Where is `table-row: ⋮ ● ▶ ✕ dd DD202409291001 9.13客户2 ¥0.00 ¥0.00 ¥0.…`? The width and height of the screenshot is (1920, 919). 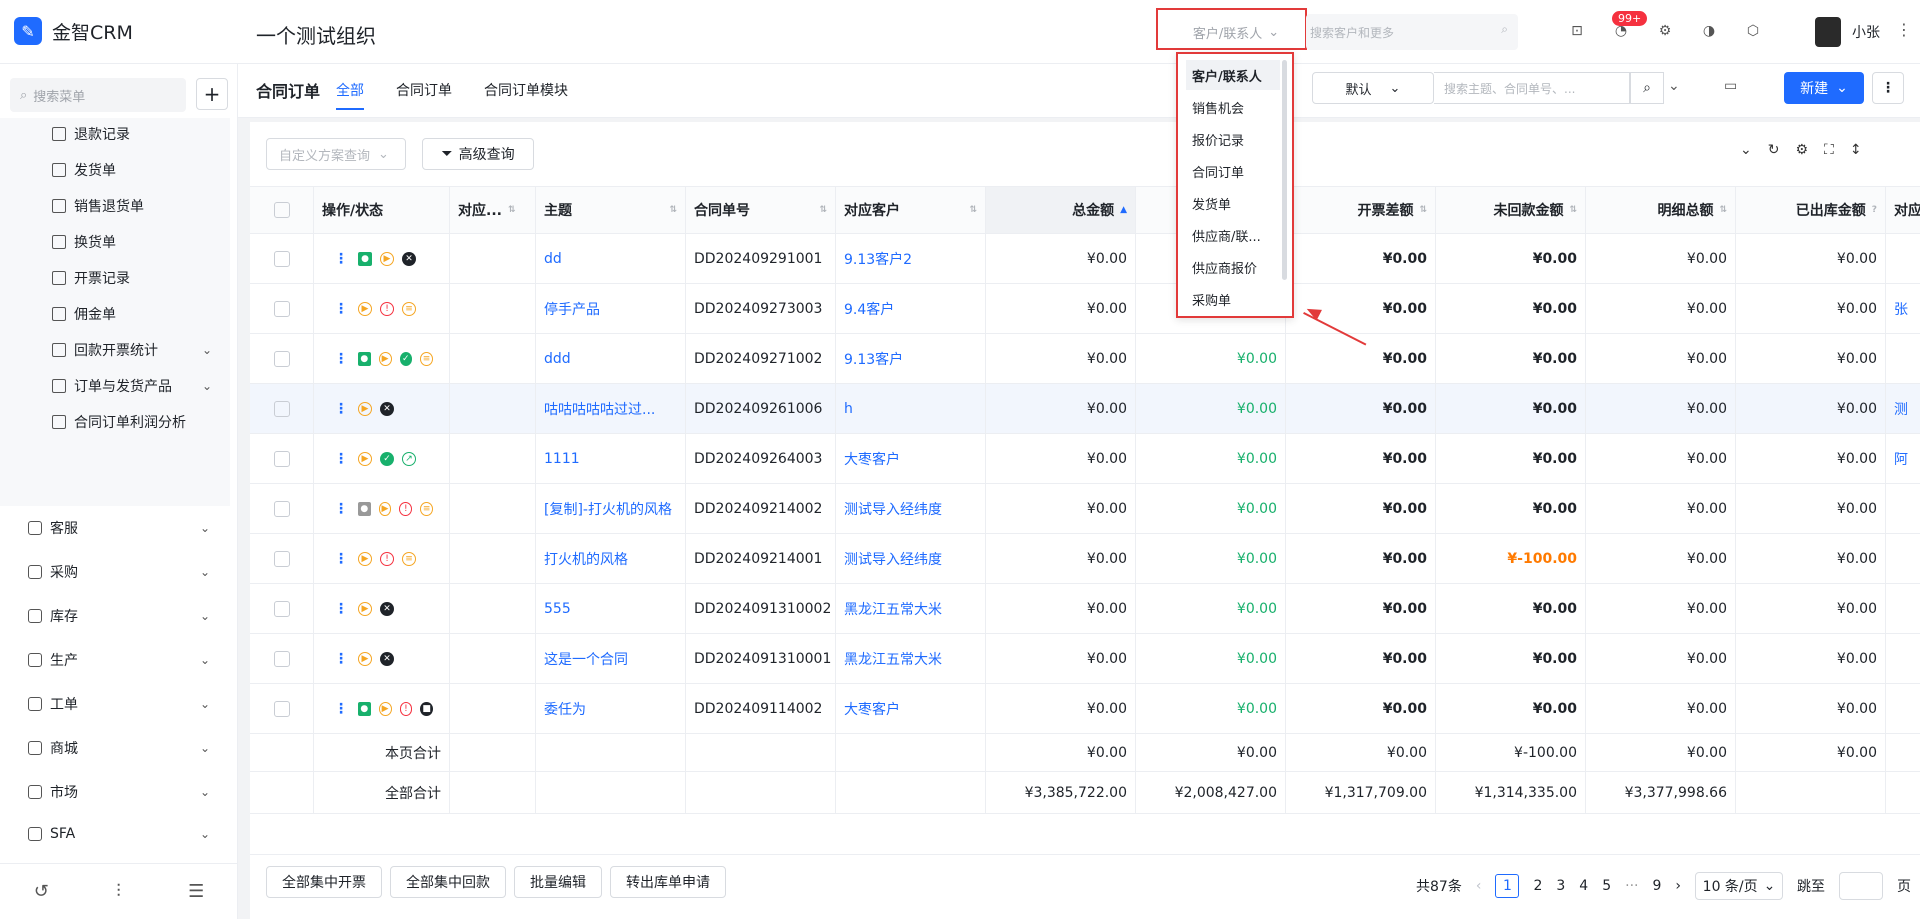
table-row: ⋮ ● ▶ ✕ dd DD202409291001 9.13客户2 ¥0.00 ¥0.00 ¥0.… is located at coordinates (1085, 259).